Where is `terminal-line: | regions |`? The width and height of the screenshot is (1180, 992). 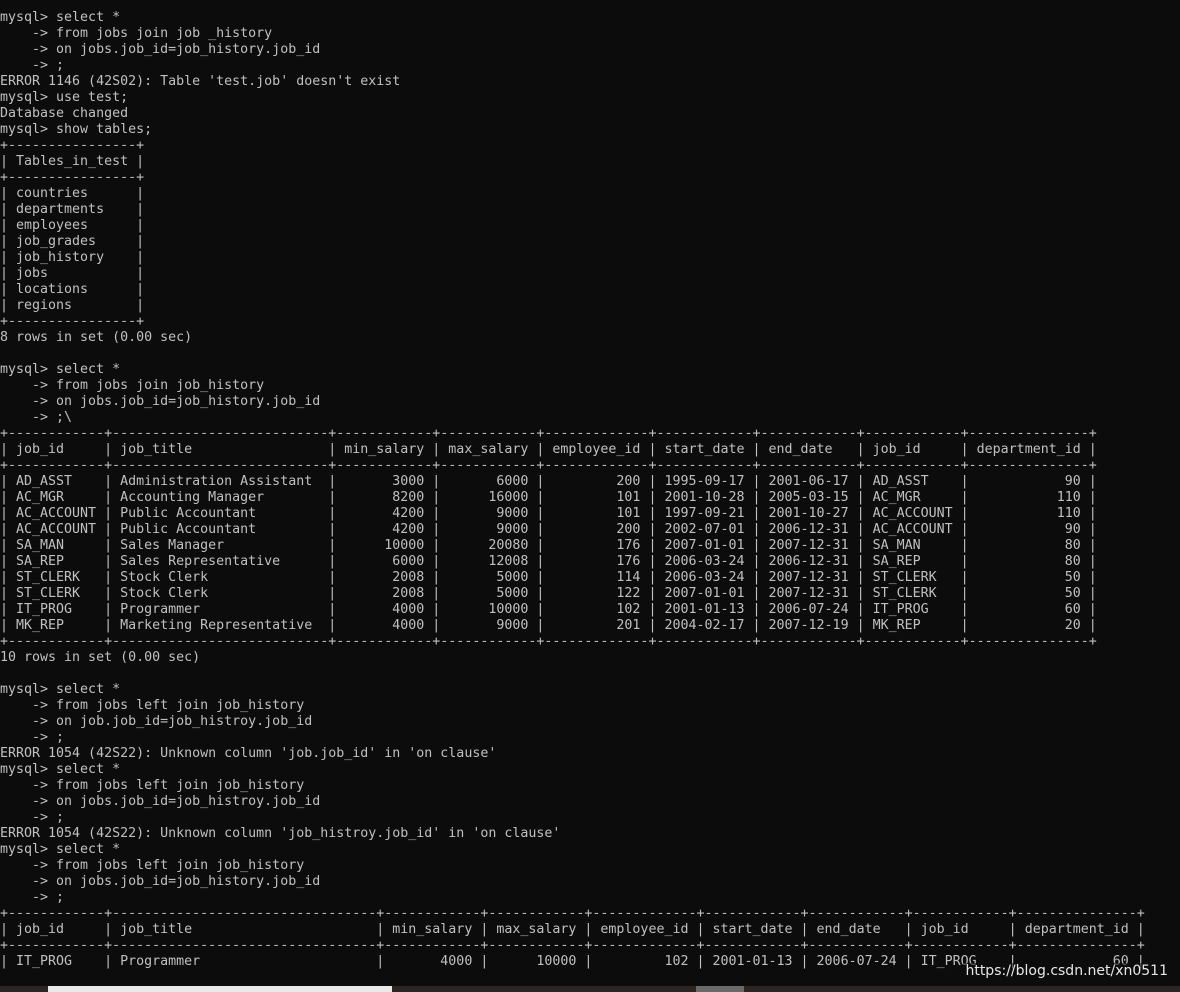 terminal-line: | regions | is located at coordinates (72, 305).